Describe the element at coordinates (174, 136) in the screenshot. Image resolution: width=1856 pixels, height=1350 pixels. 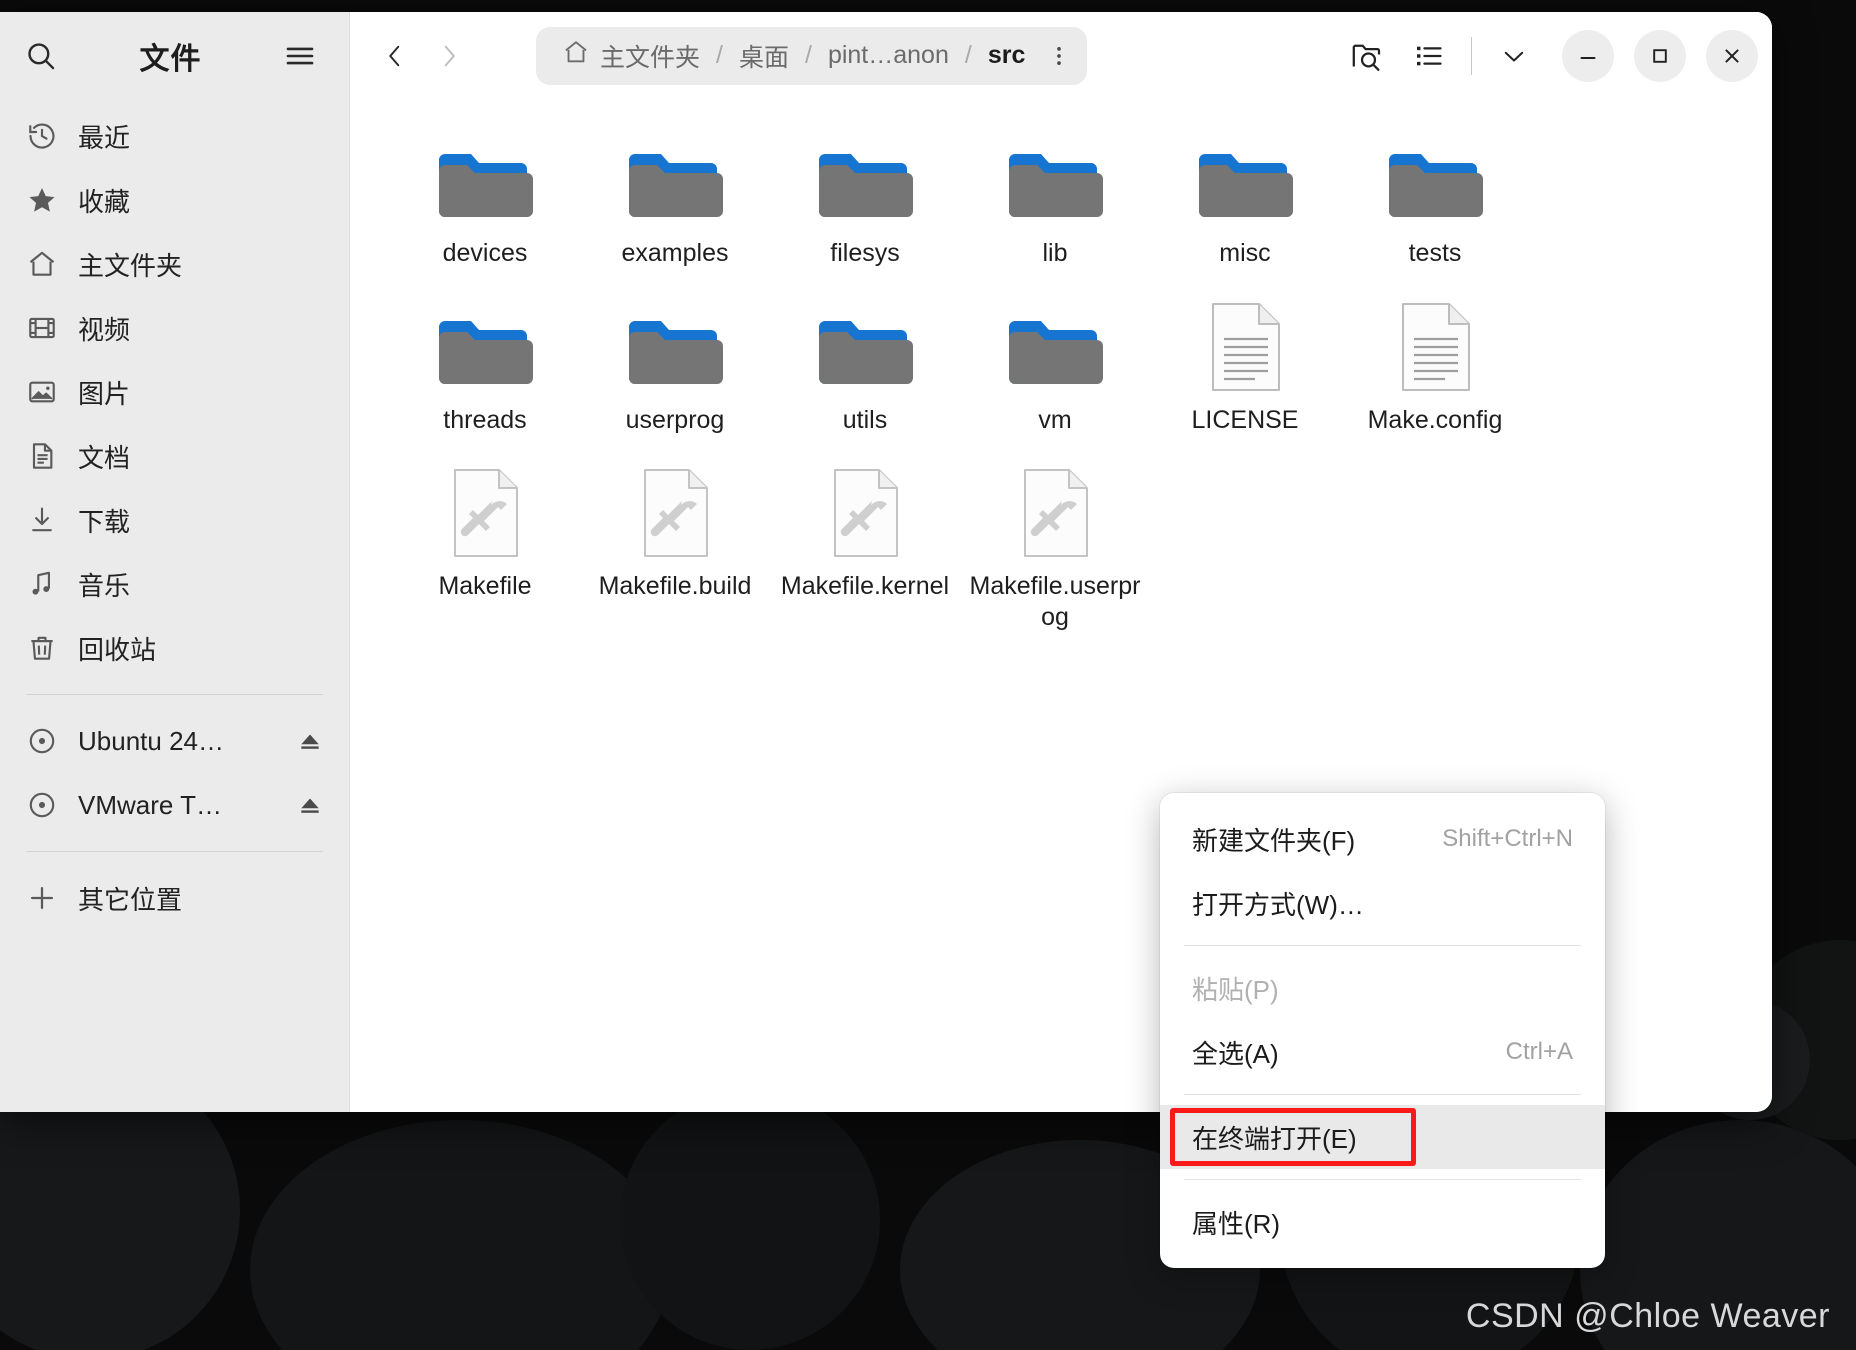
I see `sidebar-item-recent: 最近` at that location.